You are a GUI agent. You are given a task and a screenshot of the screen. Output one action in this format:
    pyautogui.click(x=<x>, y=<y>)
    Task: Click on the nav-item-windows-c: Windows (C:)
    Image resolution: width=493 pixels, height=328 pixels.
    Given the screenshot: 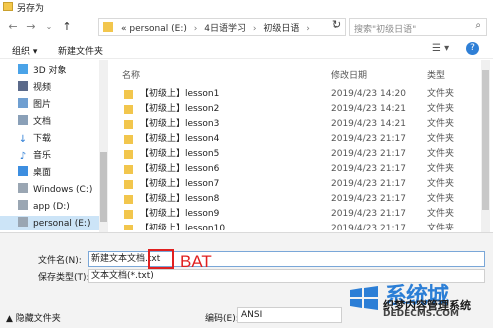 What is the action you would take?
    pyautogui.click(x=64, y=190)
    